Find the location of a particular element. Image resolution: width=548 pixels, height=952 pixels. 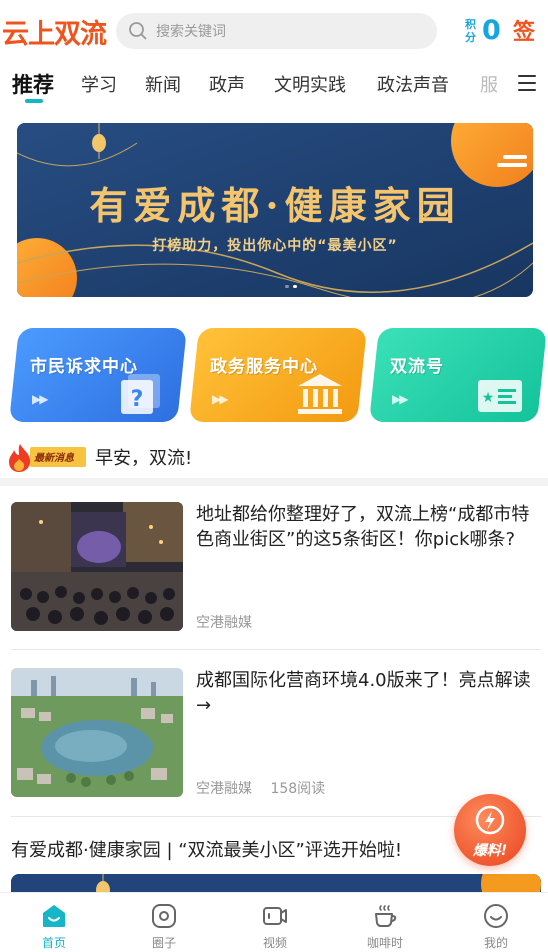

nav-label: 圈子 is located at coordinates (163, 943).